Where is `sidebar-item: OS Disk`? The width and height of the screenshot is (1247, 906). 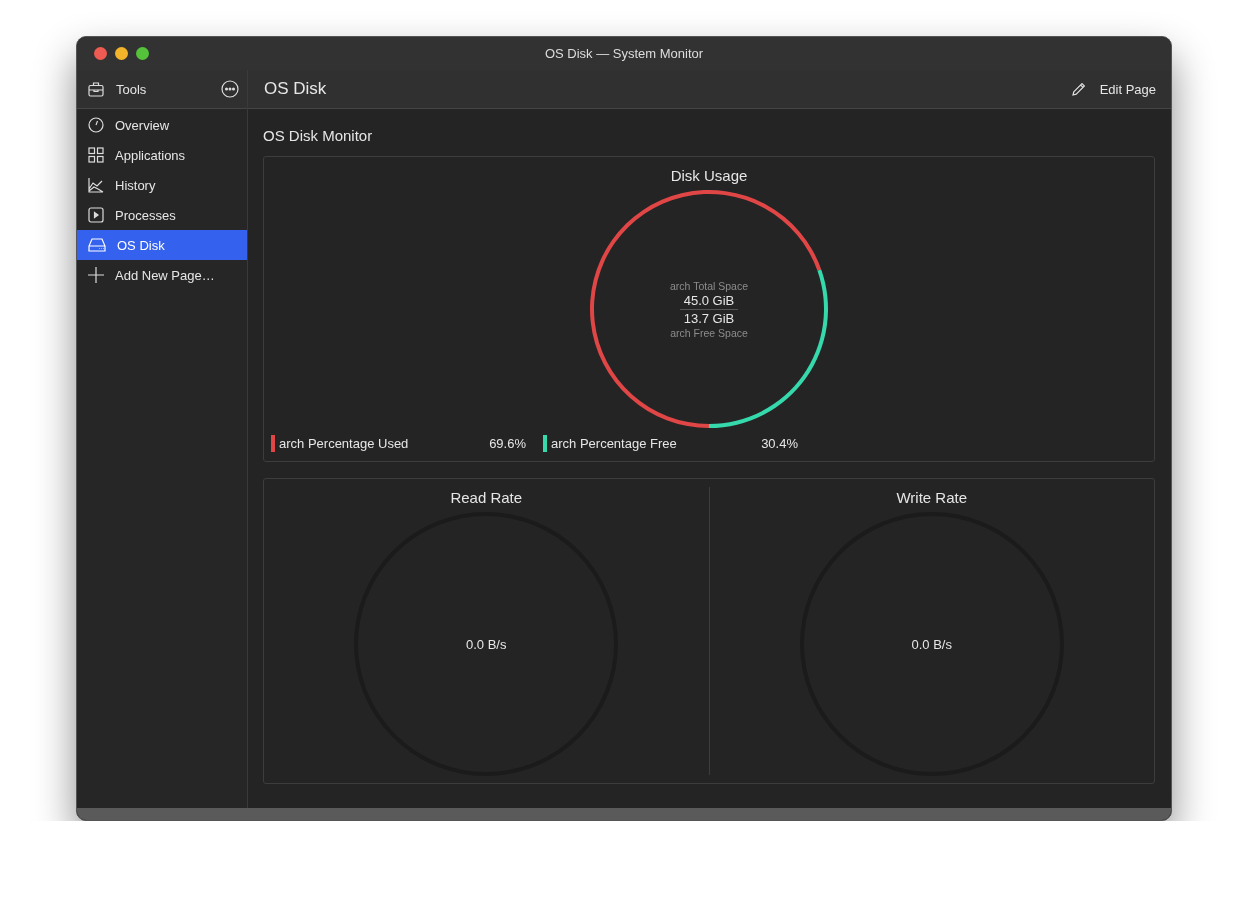 sidebar-item: OS Disk is located at coordinates (162, 245).